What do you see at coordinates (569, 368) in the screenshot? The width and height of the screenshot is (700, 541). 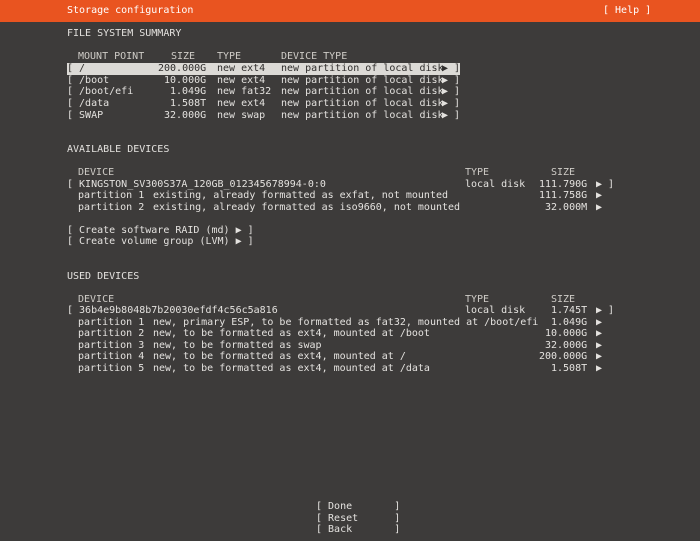 I see `partition-size: 1.508T` at bounding box center [569, 368].